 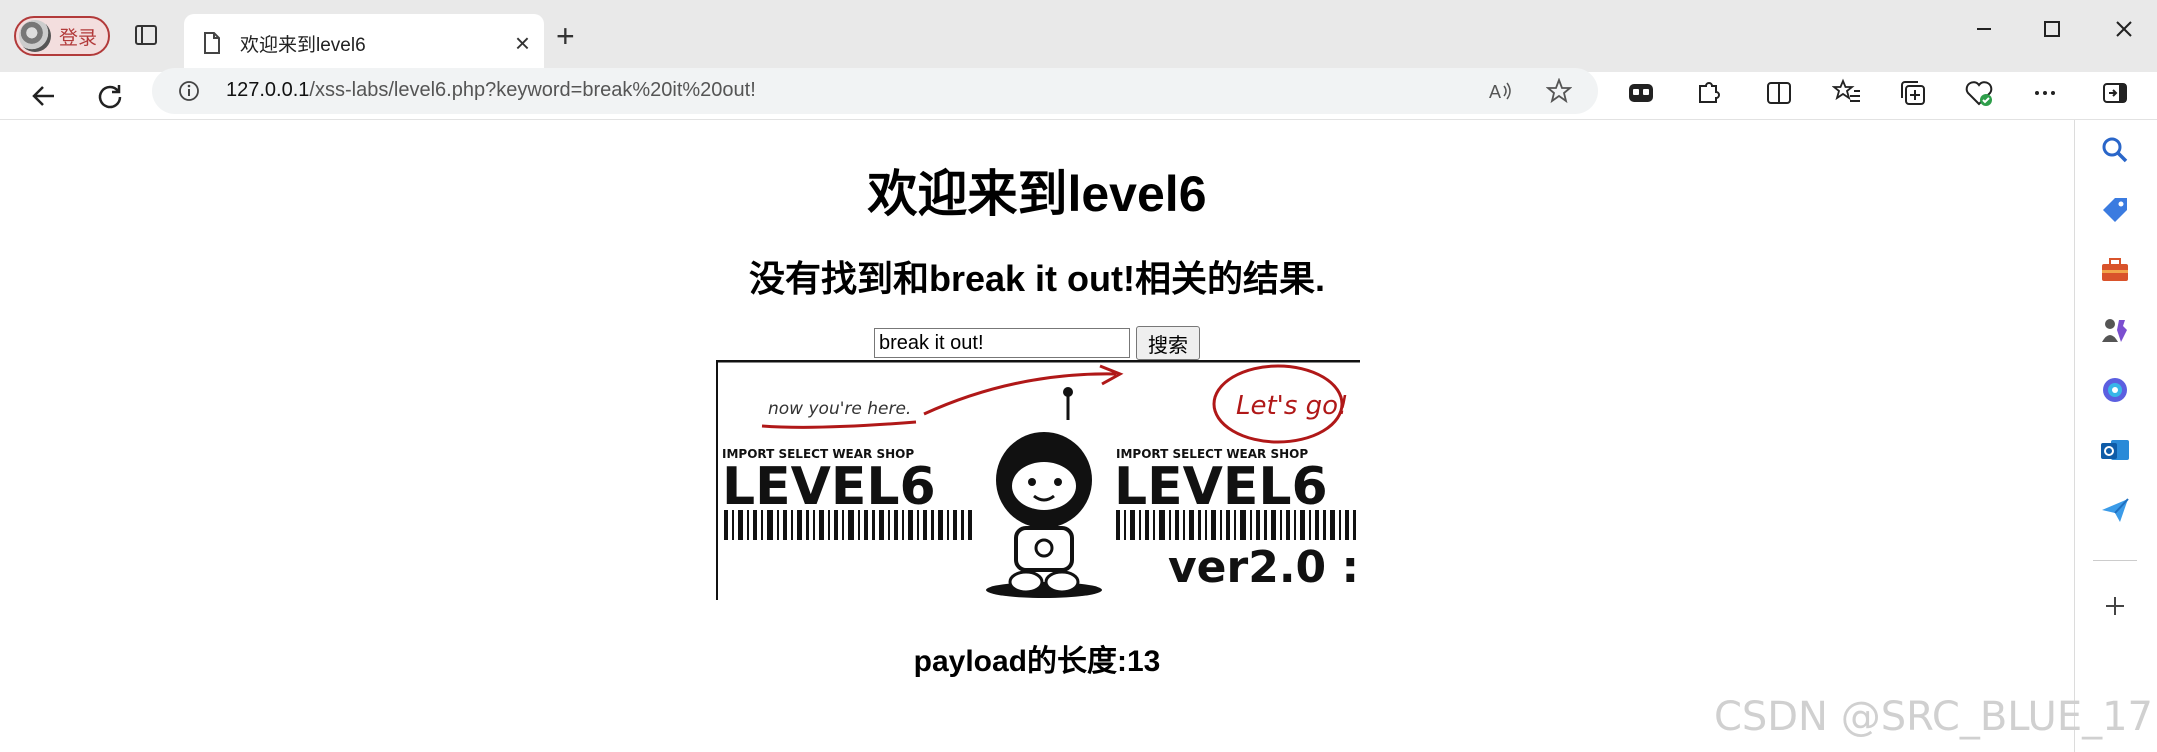 What do you see at coordinates (35, 36) in the screenshot?
I see `avatar` at bounding box center [35, 36].